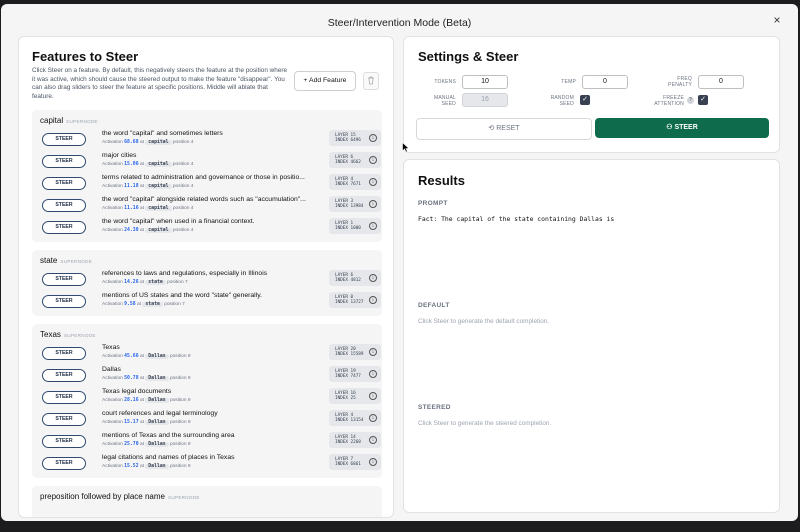 The image size is (800, 532). What do you see at coordinates (82, 121) in the screenshot?
I see `supernode-tag: SUPERNODE` at bounding box center [82, 121].